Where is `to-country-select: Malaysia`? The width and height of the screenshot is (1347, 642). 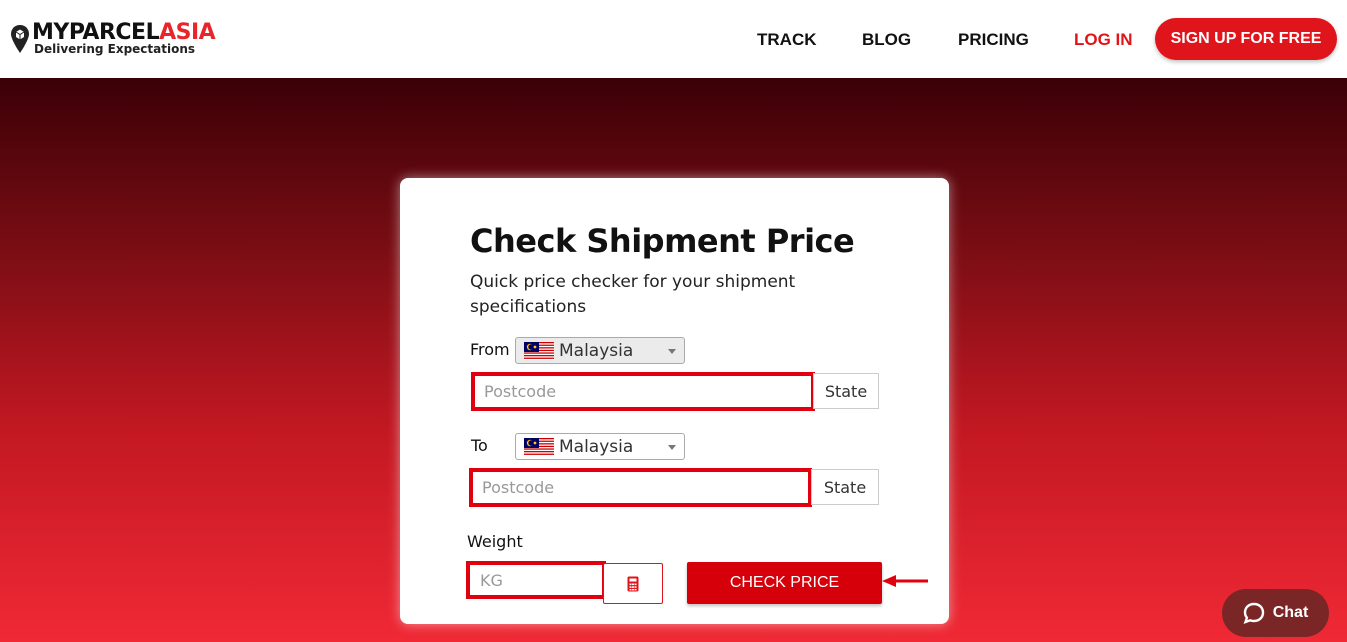
to-country-select: Malaysia is located at coordinates (600, 446).